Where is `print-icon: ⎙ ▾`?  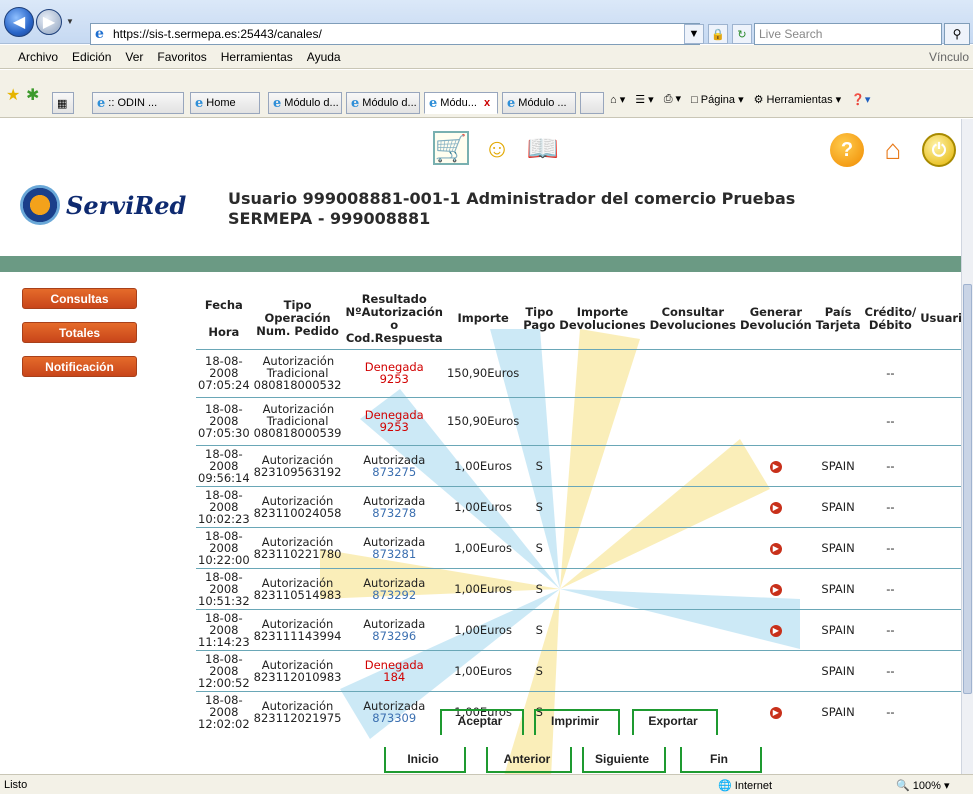 print-icon: ⎙ ▾ is located at coordinates (672, 99).